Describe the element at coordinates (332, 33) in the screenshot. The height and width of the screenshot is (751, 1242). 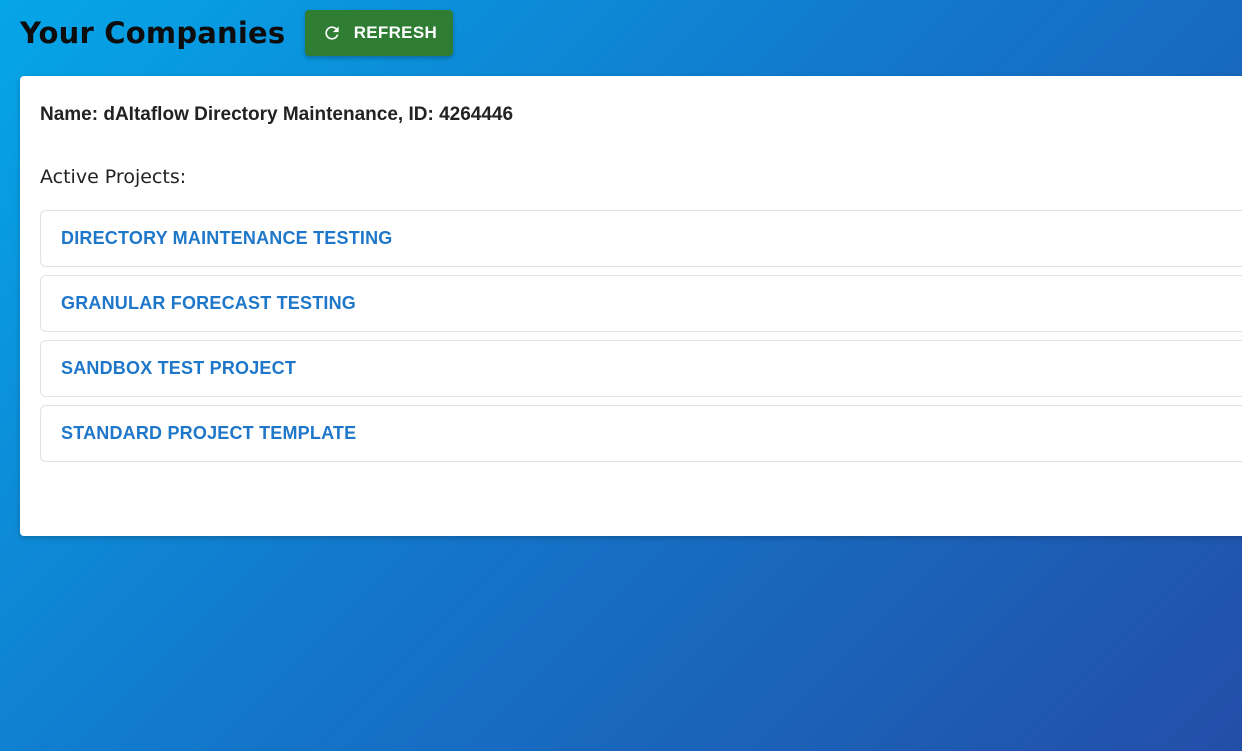
I see `refresh-icon` at that location.